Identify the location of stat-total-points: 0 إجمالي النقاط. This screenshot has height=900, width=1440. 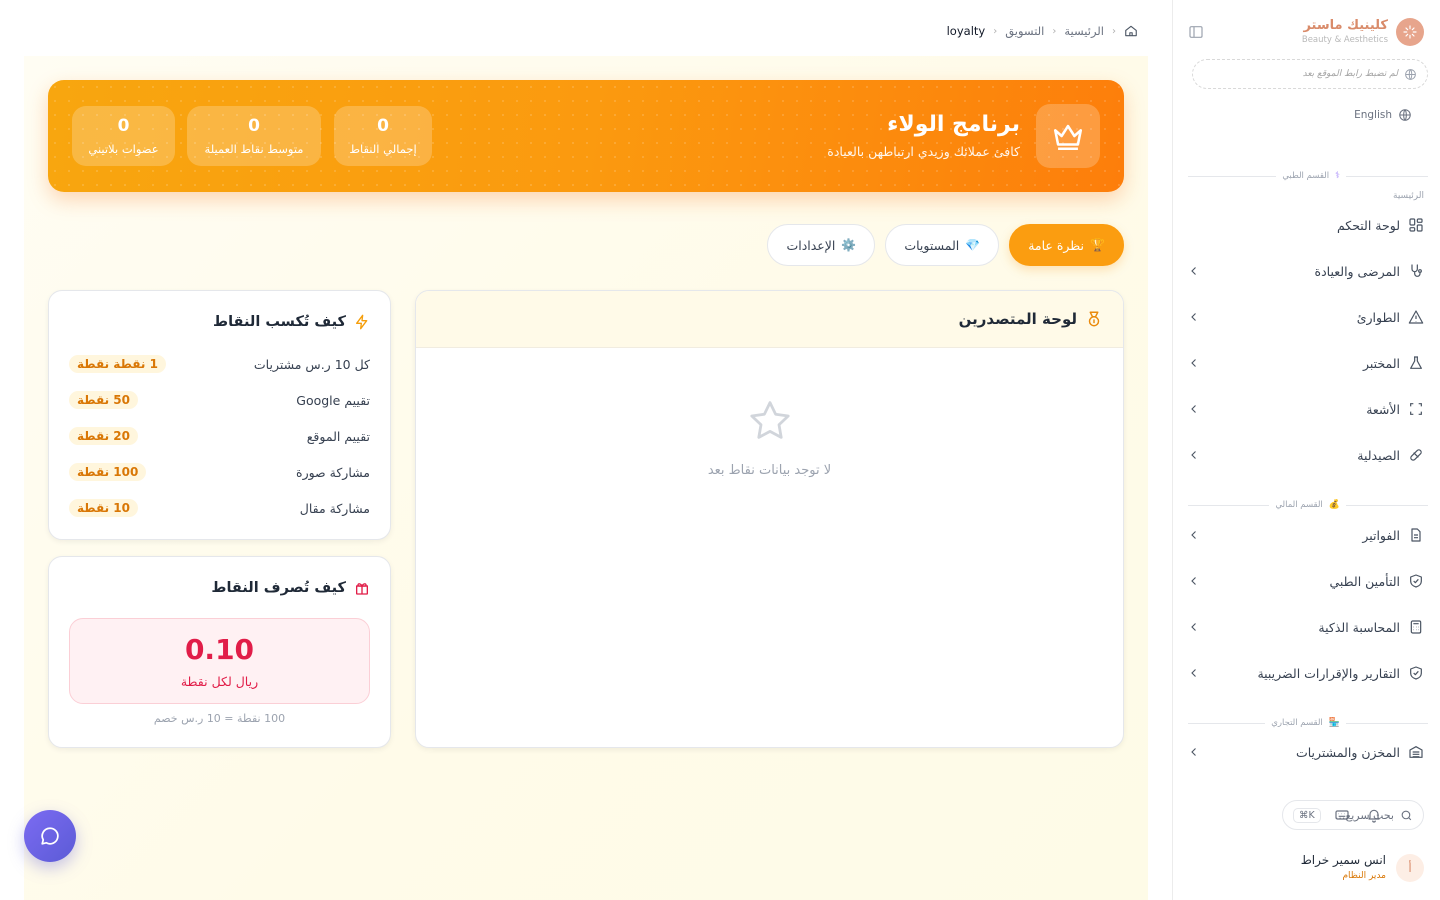
(383, 136).